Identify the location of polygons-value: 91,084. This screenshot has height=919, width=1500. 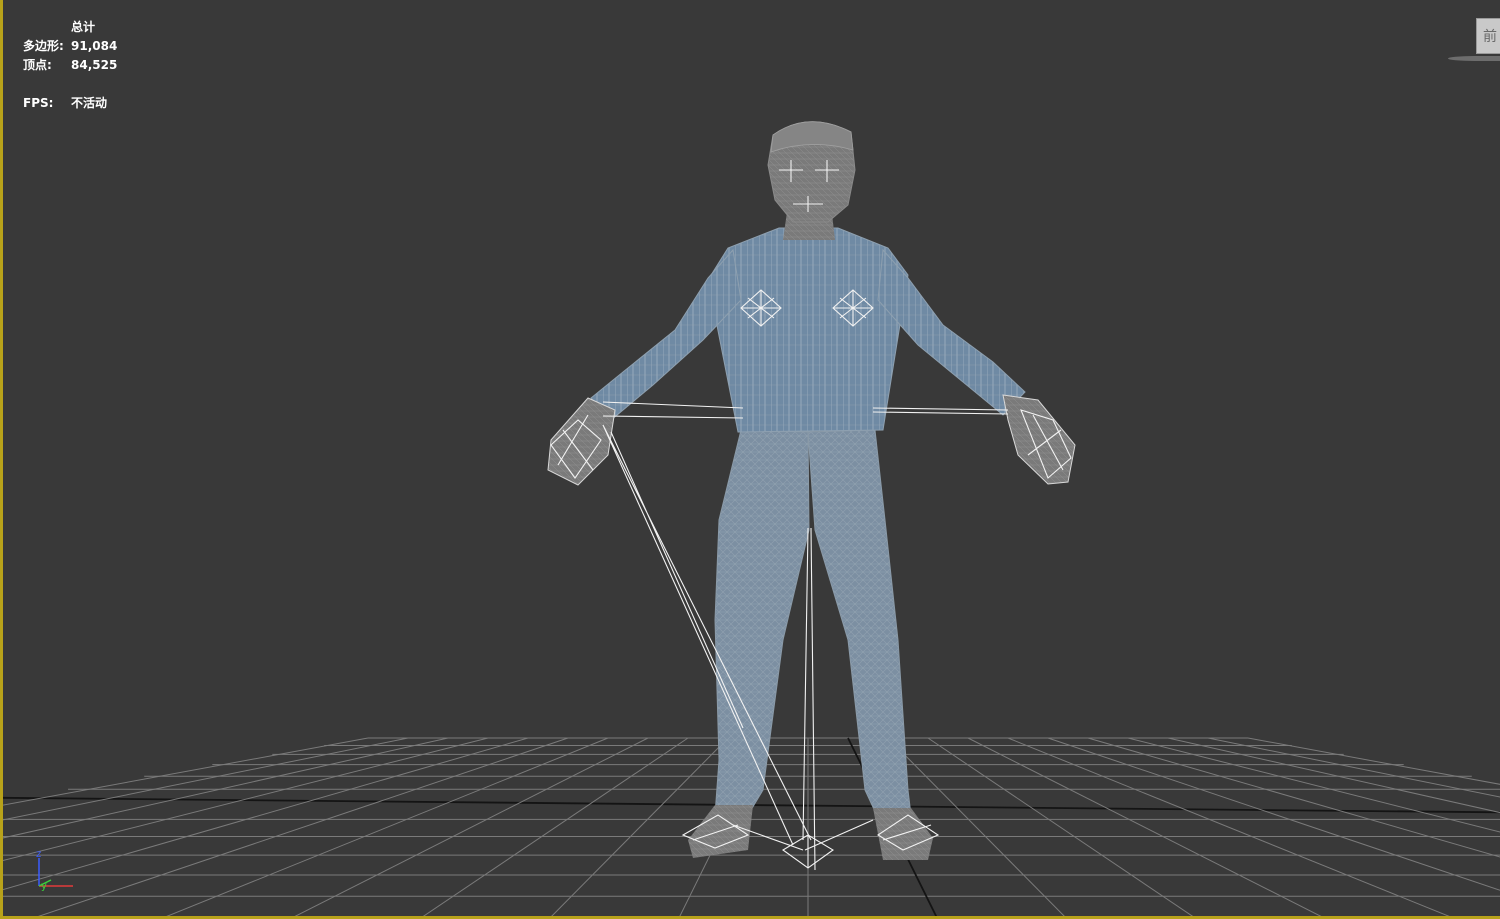
(94, 46).